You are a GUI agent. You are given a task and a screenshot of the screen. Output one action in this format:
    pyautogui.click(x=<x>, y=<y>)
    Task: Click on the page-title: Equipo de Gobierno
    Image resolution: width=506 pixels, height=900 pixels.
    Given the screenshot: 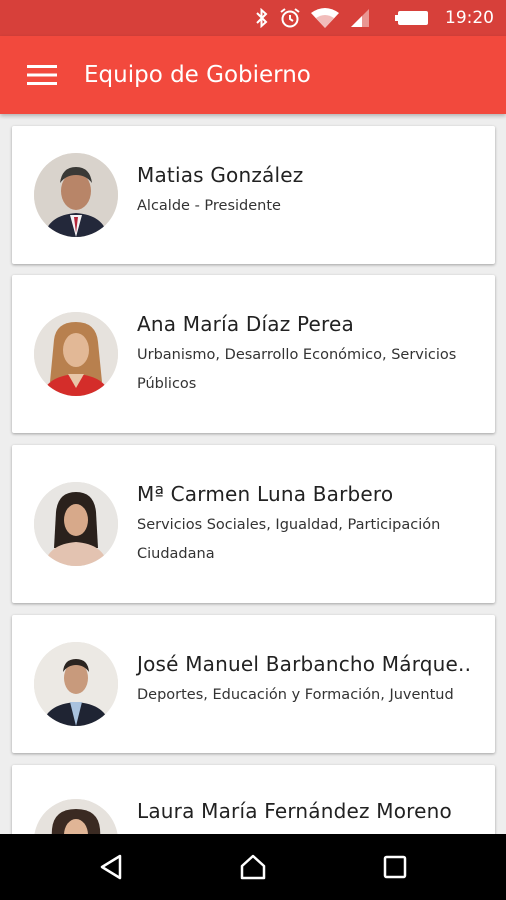 What is the action you would take?
    pyautogui.click(x=197, y=75)
    